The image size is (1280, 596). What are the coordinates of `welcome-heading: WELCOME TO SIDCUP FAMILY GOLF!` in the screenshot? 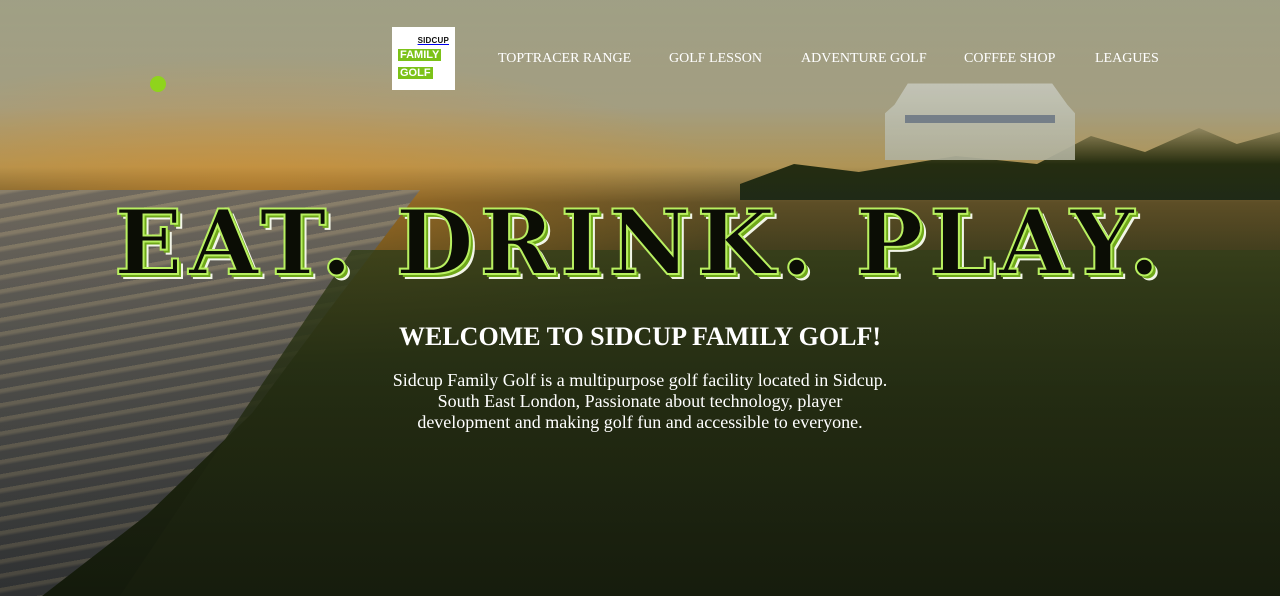 It's located at (640, 336).